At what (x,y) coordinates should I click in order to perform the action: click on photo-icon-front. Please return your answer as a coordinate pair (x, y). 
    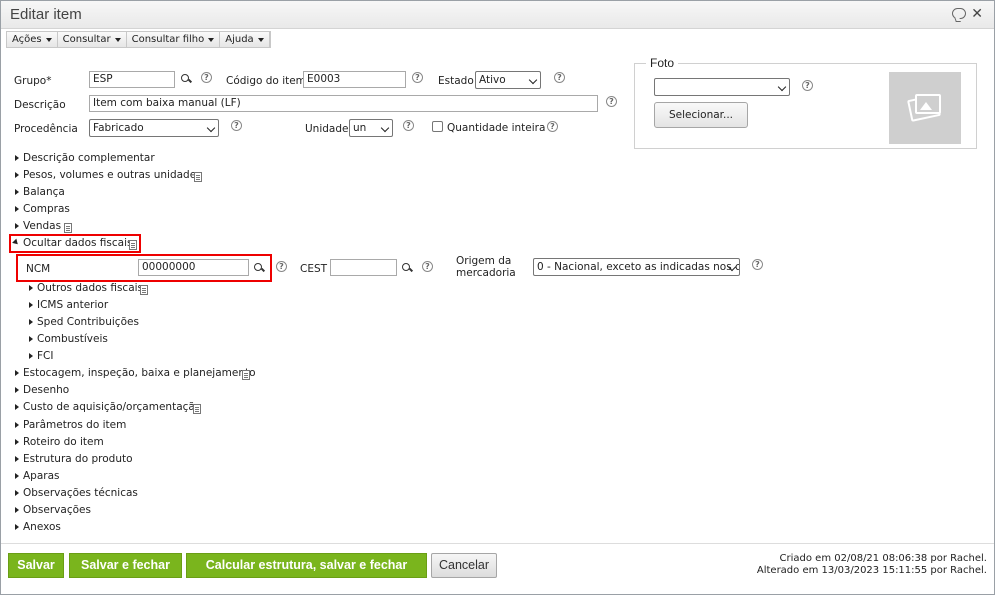
    Looking at the image, I should click on (928, 104).